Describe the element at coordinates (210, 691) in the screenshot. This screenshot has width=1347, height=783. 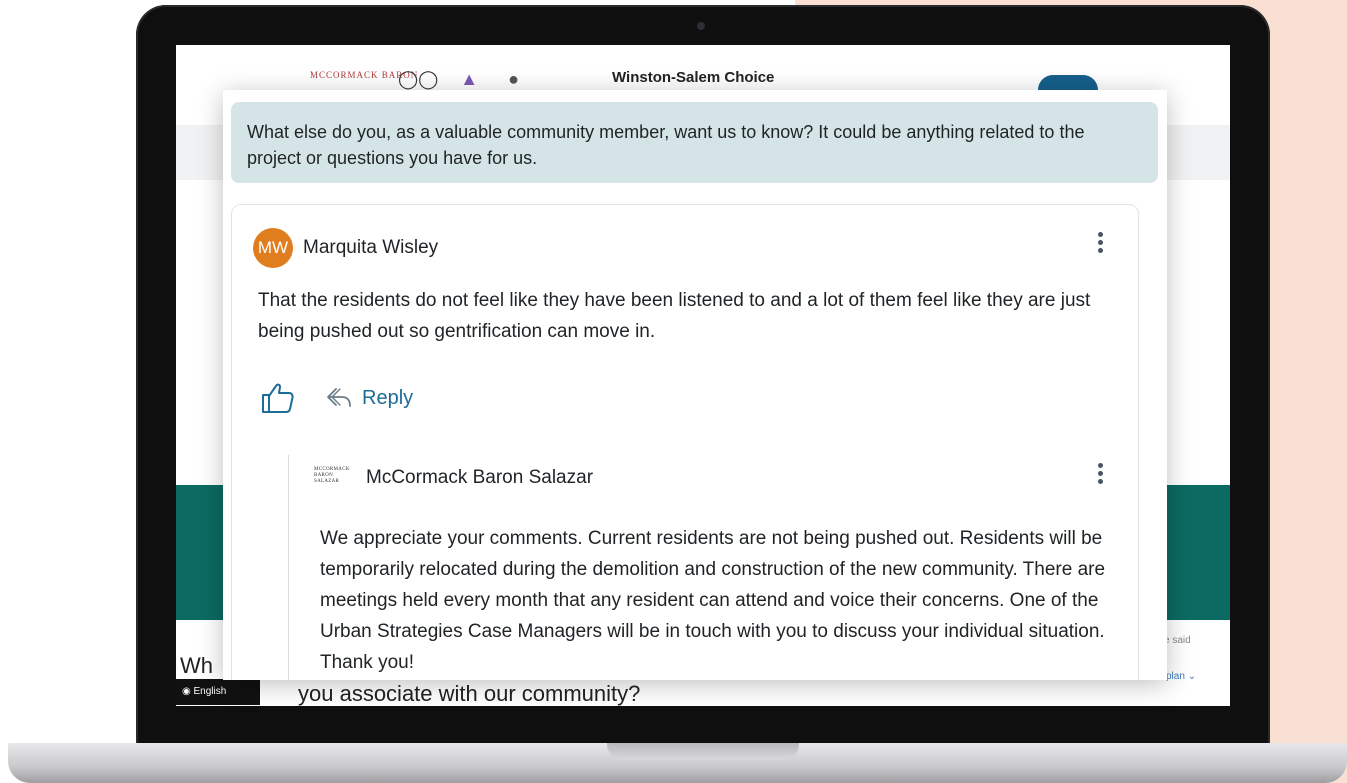
I see `language-label: English` at that location.